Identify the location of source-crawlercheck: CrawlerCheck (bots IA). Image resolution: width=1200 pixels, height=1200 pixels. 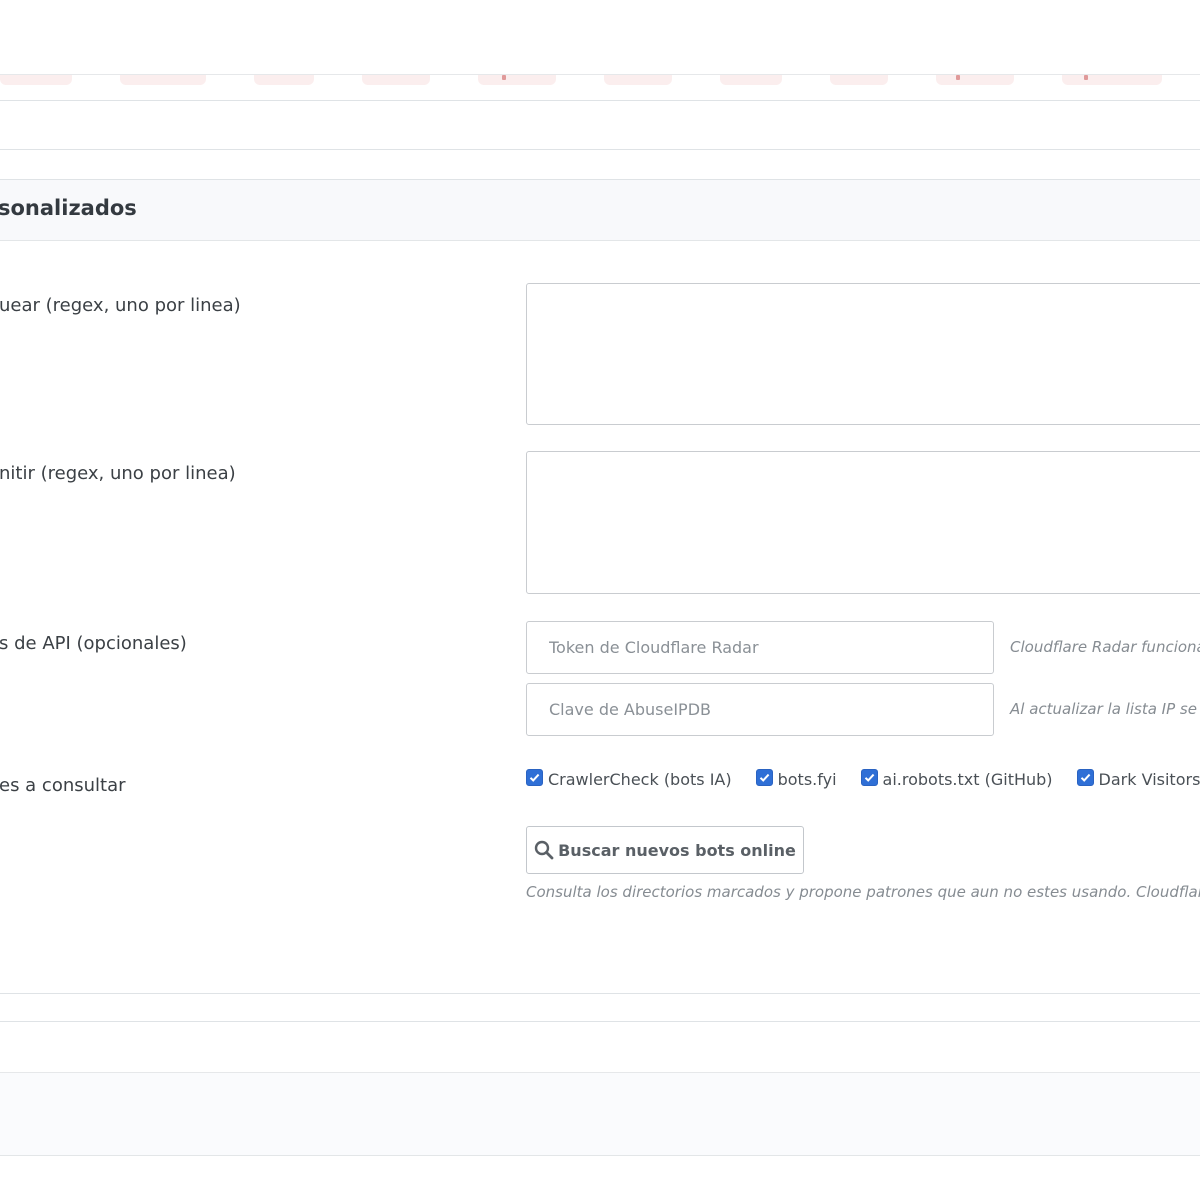
(629, 779).